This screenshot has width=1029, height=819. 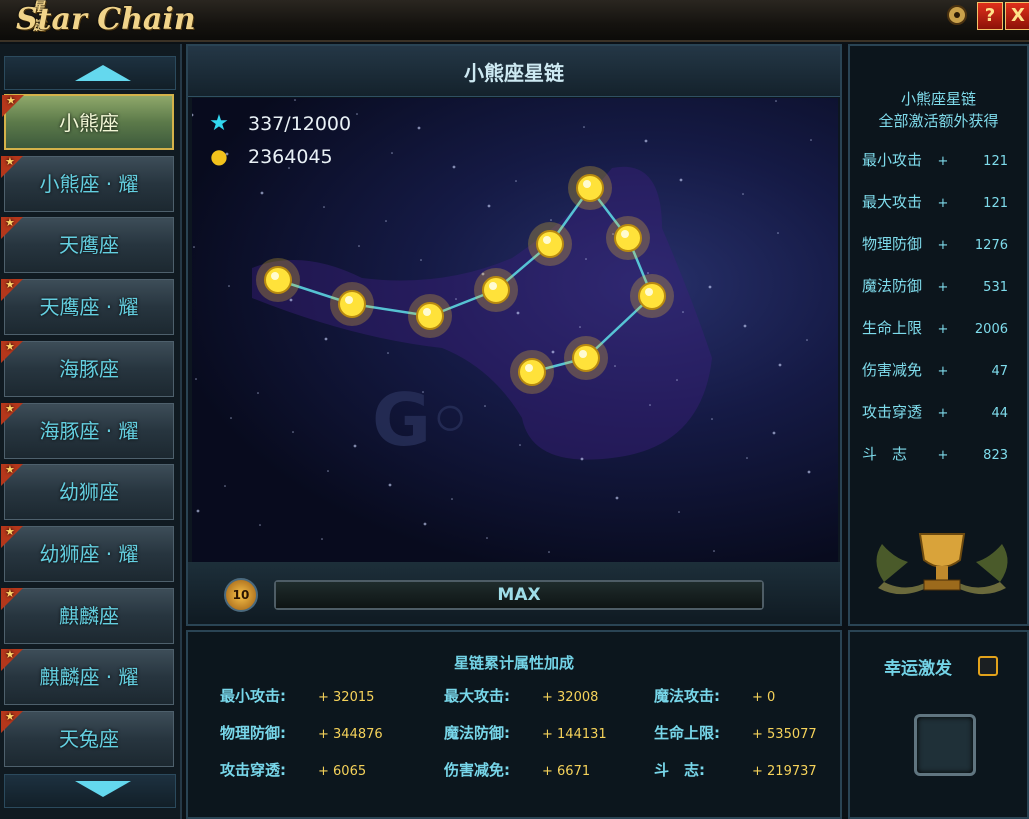 What do you see at coordinates (87, 368) in the screenshot?
I see `constellation-item: ★ 海豚座` at bounding box center [87, 368].